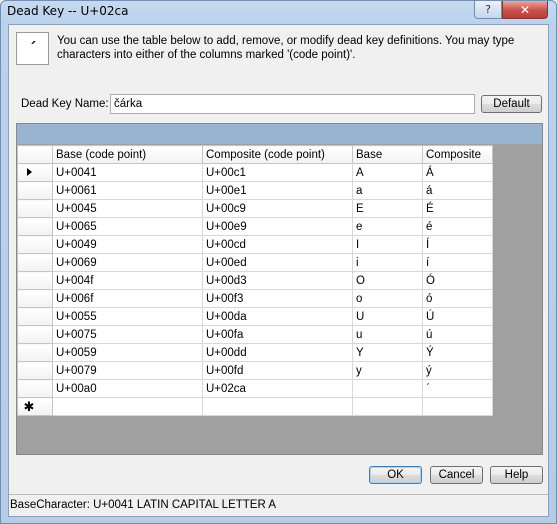 Image resolution: width=557 pixels, height=524 pixels. I want to click on column-header-composite-code-point: Composite (code point), so click(277, 154).